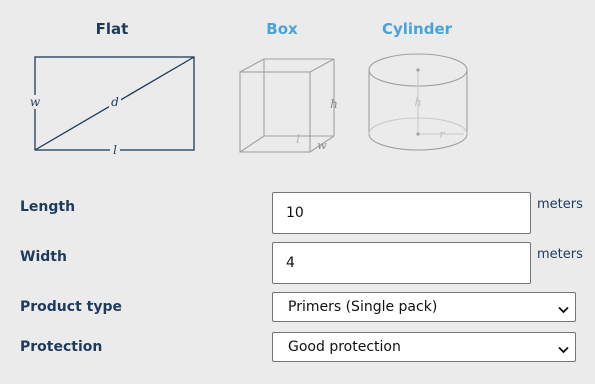  I want to click on box-length-label: l, so click(298, 139).